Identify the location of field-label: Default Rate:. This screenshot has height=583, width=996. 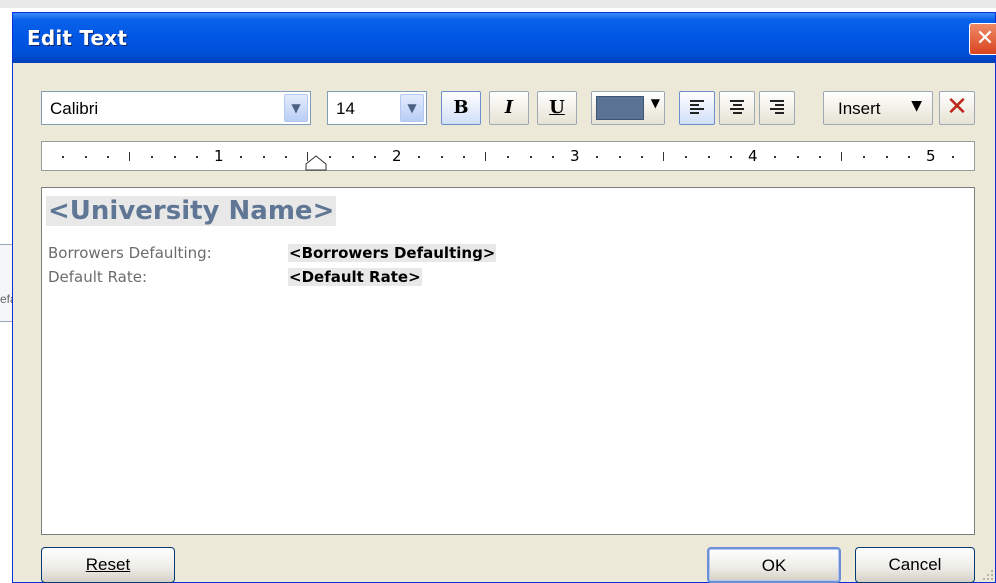
(98, 277).